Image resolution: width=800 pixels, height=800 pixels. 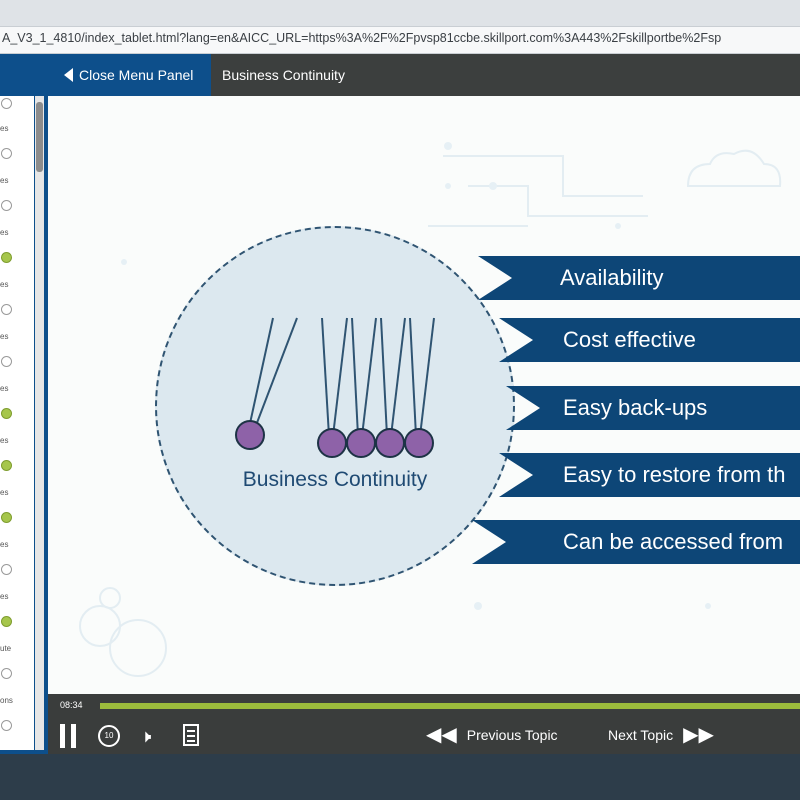 What do you see at coordinates (635, 407) in the screenshot?
I see `benefit-label: Easy back-ups` at bounding box center [635, 407].